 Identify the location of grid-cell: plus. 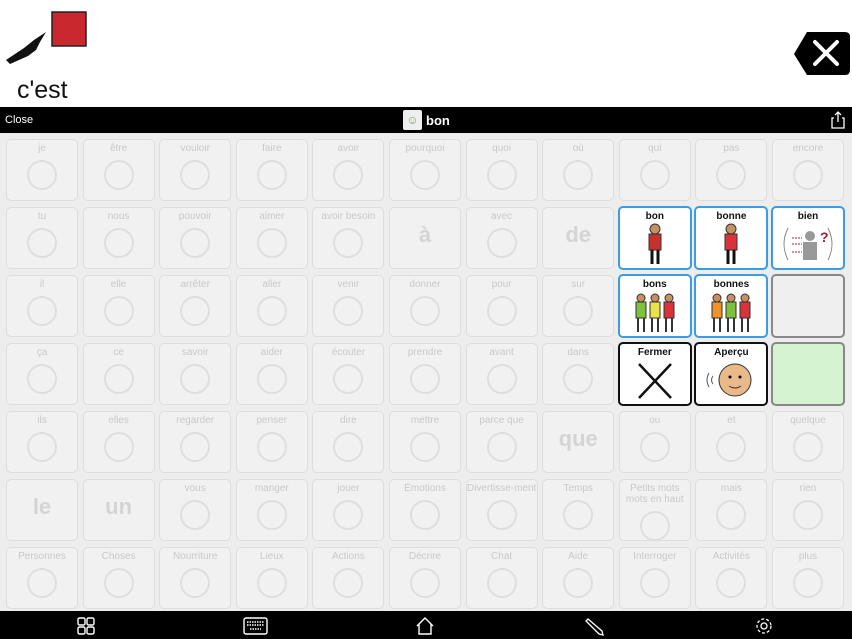
(808, 578).